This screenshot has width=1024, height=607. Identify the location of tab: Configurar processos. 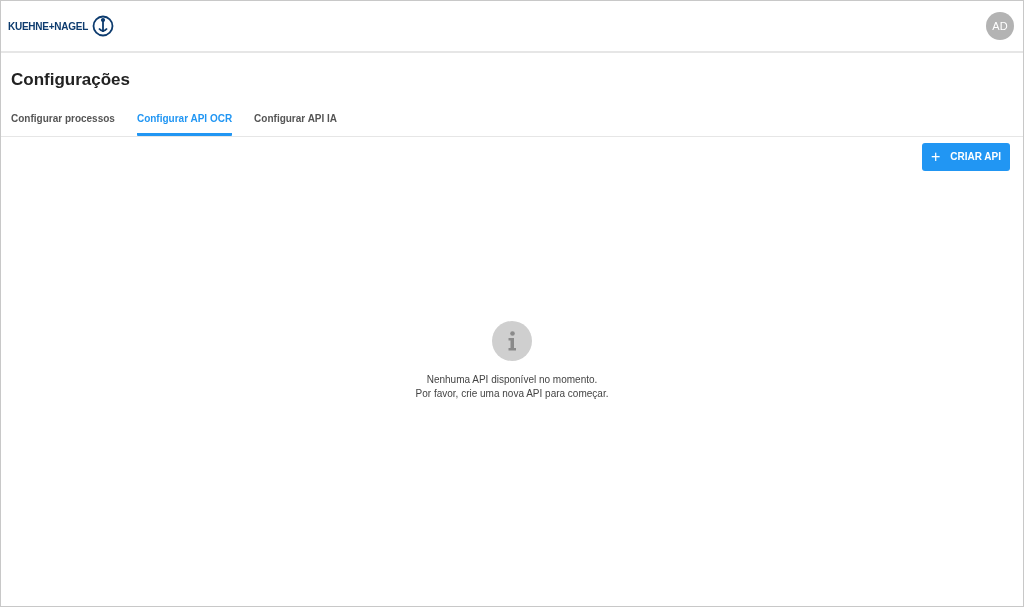
(63, 123).